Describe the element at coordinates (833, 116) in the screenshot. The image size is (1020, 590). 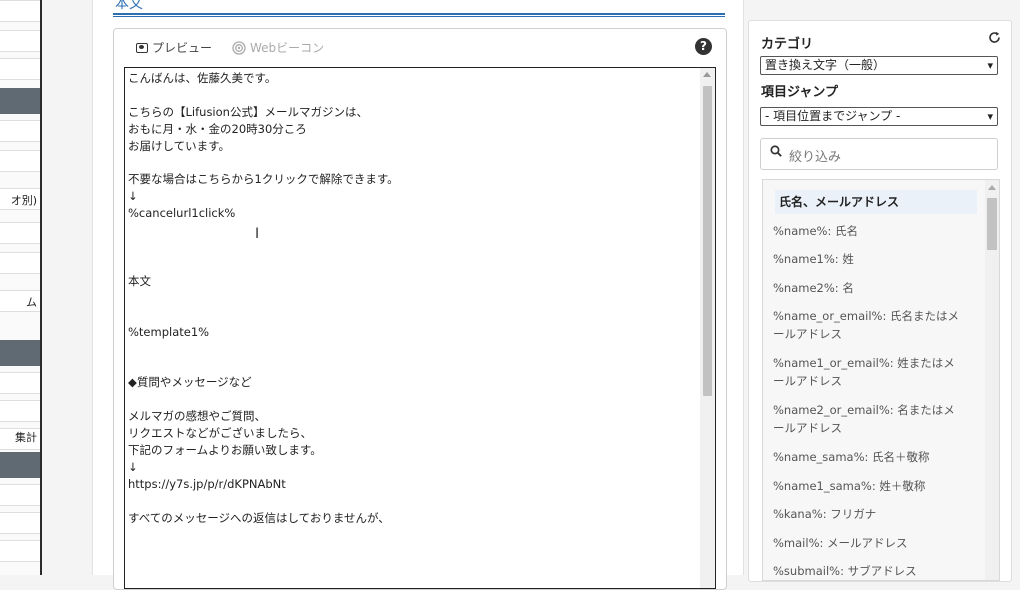
I see `jump-select-value: - 項目位置までジャンプ -` at that location.